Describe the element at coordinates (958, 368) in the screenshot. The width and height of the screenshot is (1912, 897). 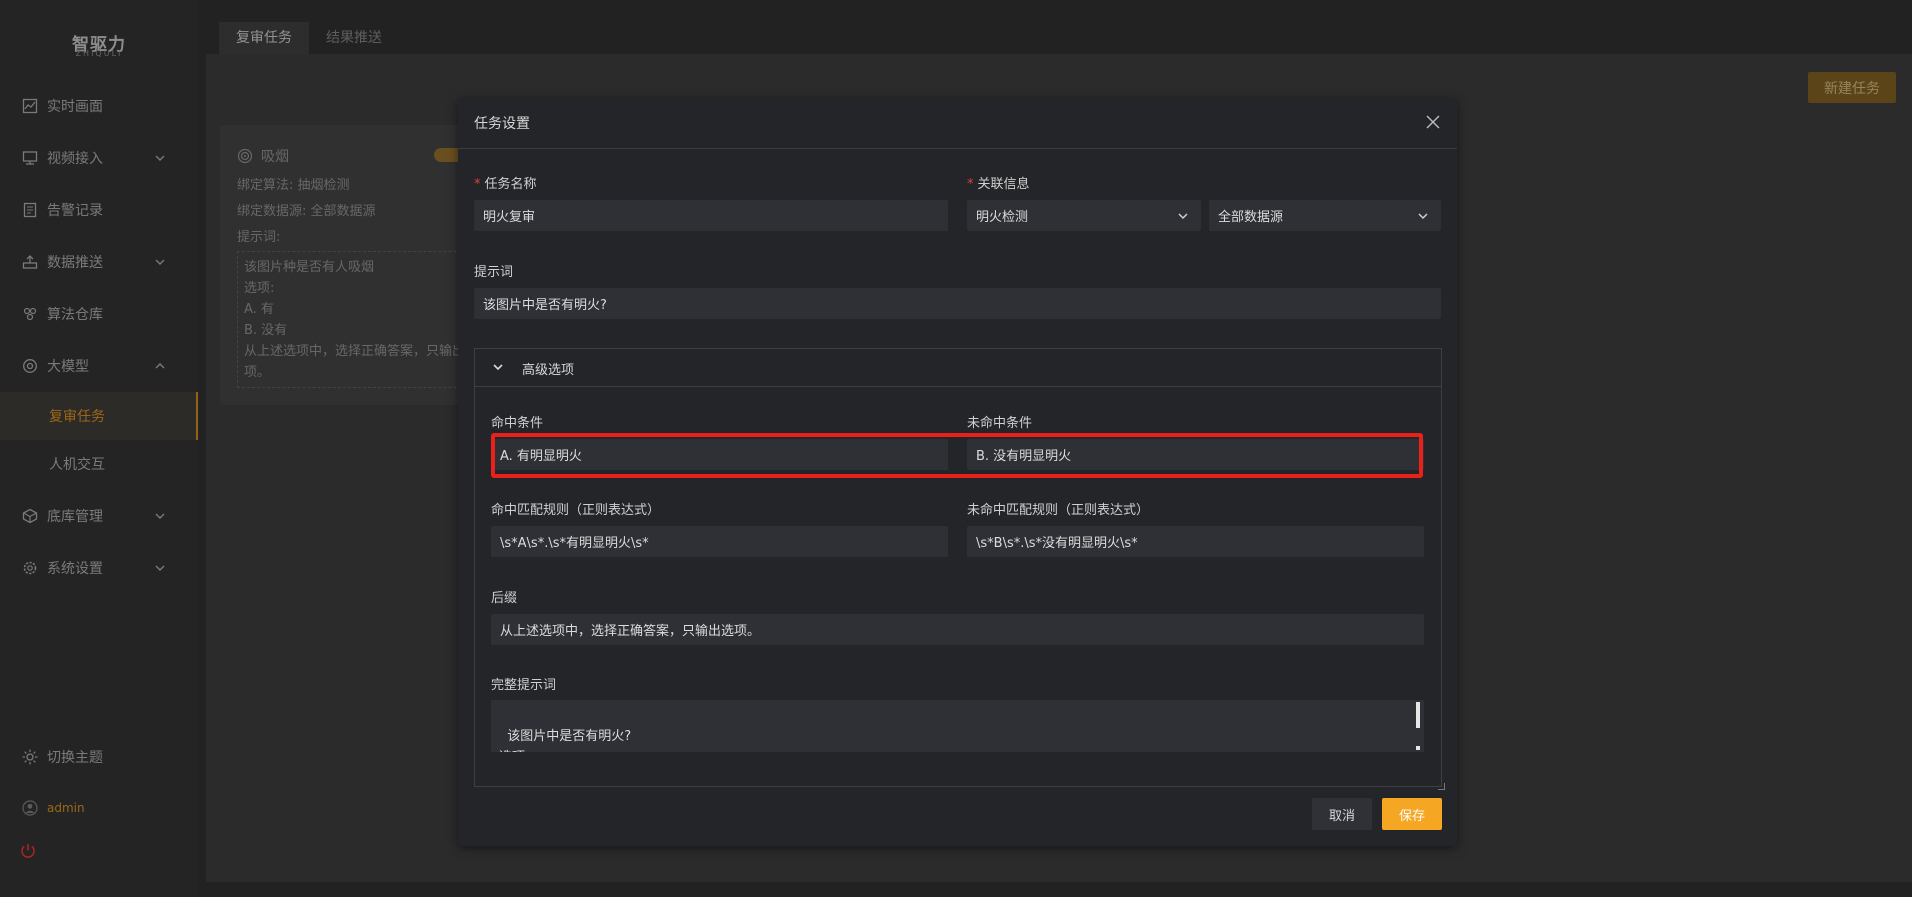
I see `advanced-options-header: 高级选项` at that location.